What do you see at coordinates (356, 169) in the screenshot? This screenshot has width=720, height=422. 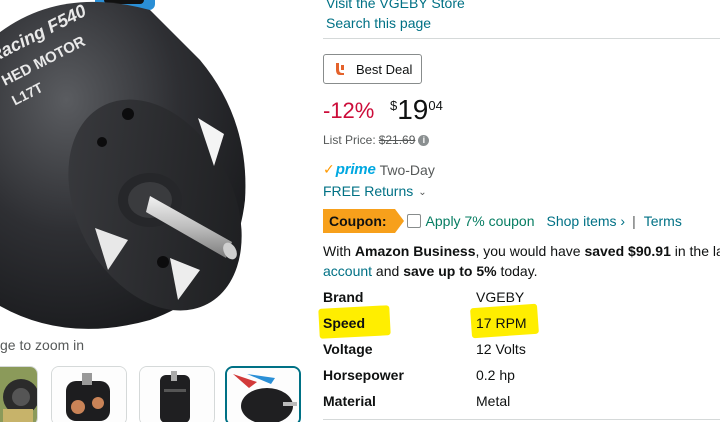 I see `prime-logo: prime` at bounding box center [356, 169].